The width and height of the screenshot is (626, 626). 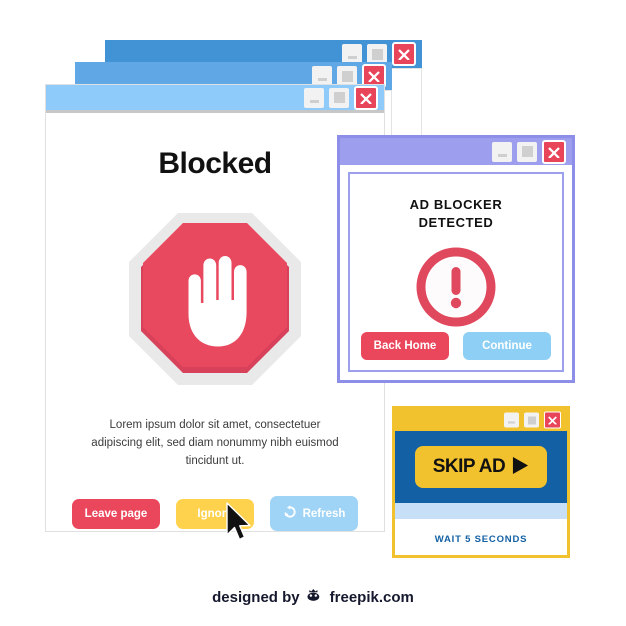 I want to click on skip-ad-banner: SKIP AD, so click(x=481, y=467).